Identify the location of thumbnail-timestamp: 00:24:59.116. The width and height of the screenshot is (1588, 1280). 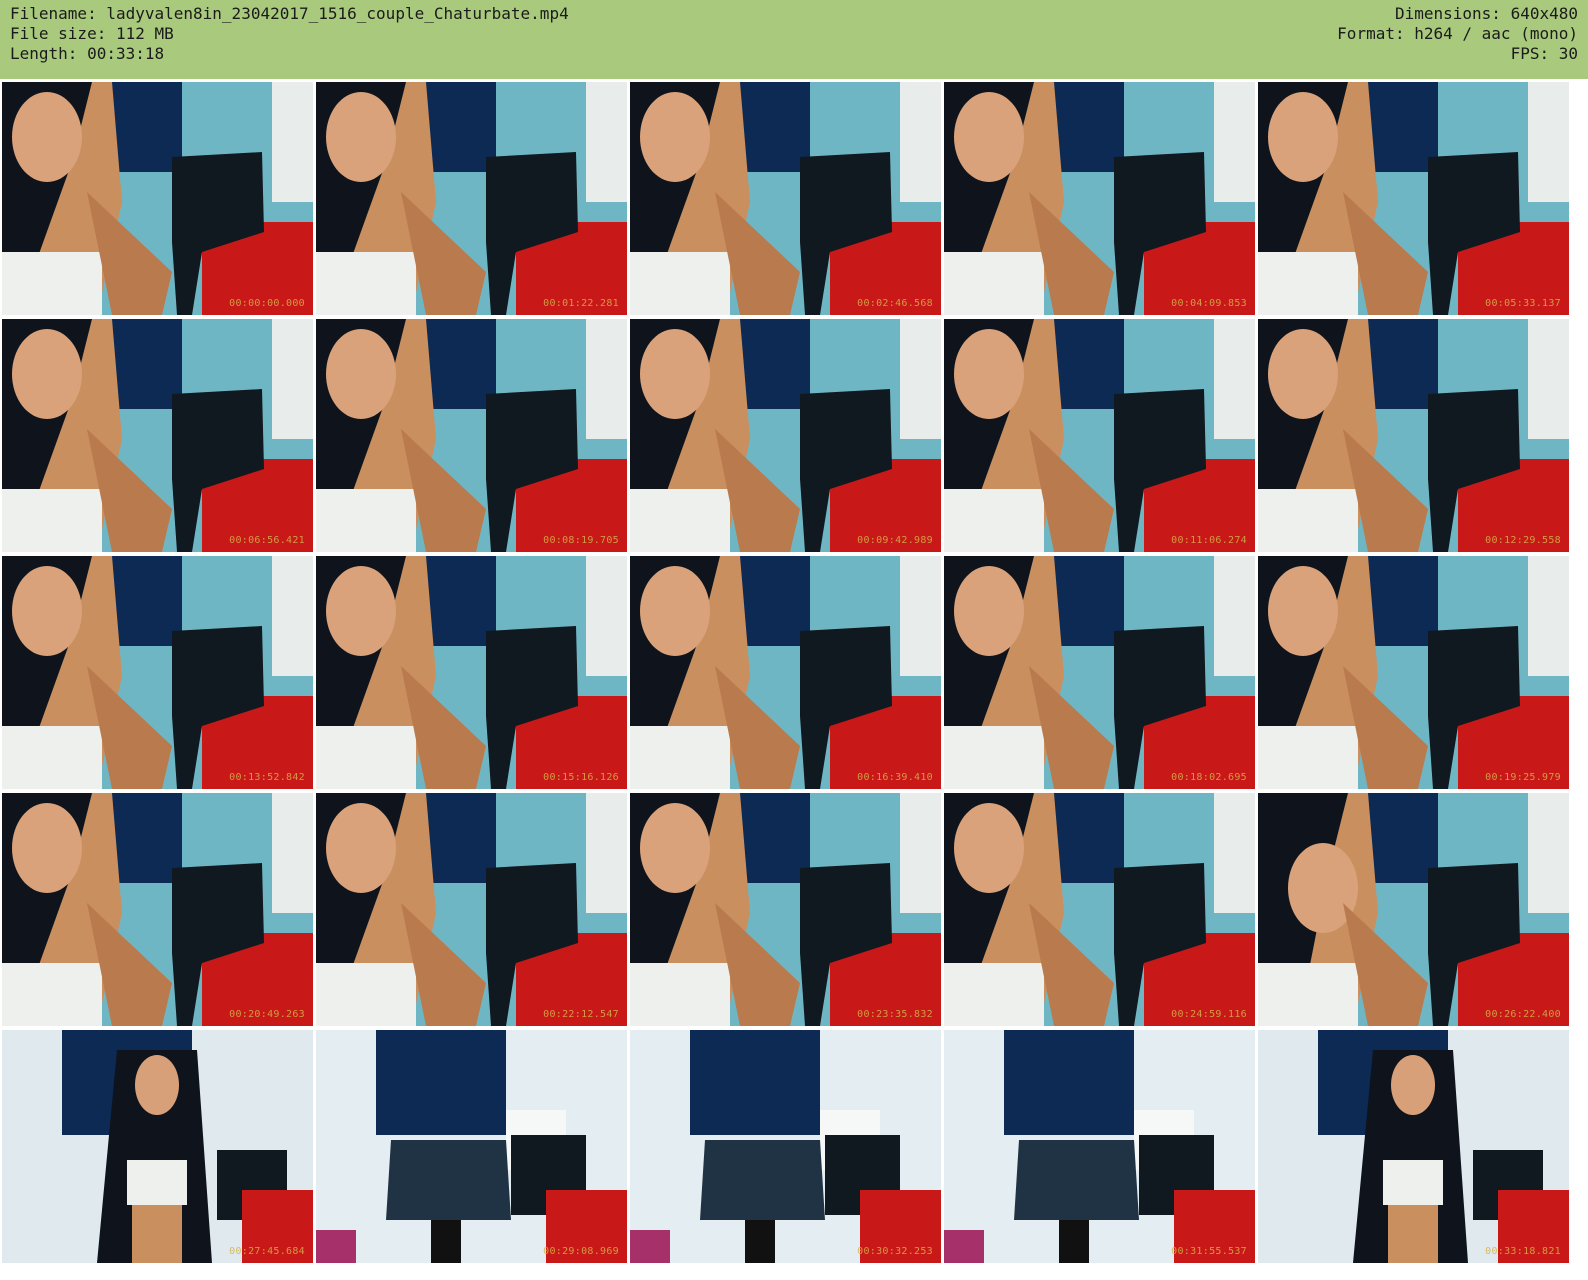
(1209, 1014).